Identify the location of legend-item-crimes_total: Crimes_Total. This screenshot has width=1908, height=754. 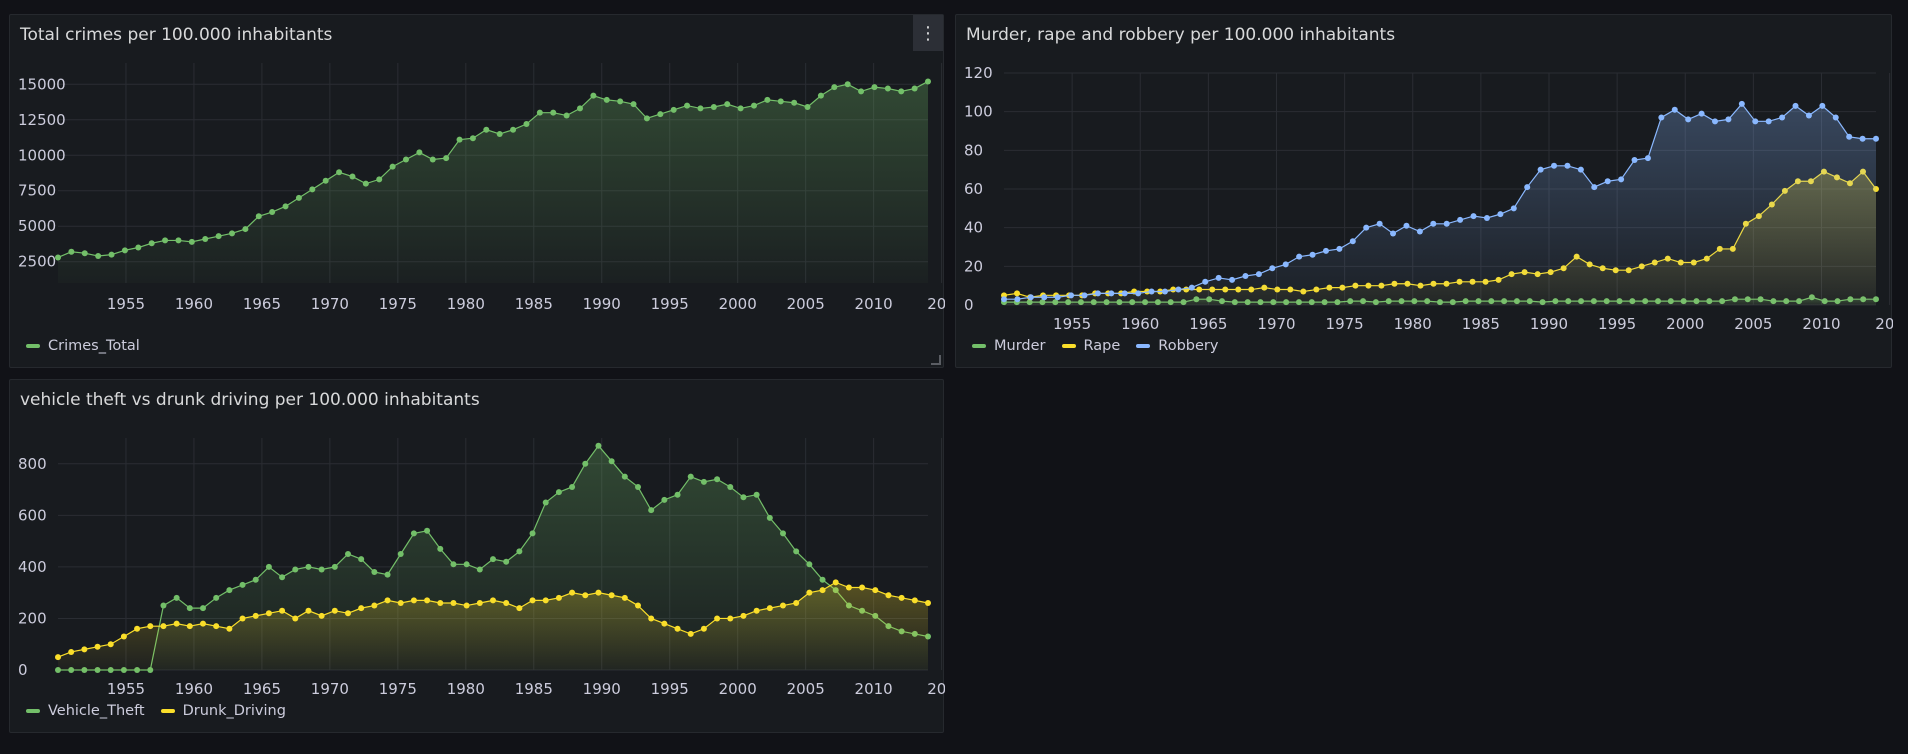
(83, 346).